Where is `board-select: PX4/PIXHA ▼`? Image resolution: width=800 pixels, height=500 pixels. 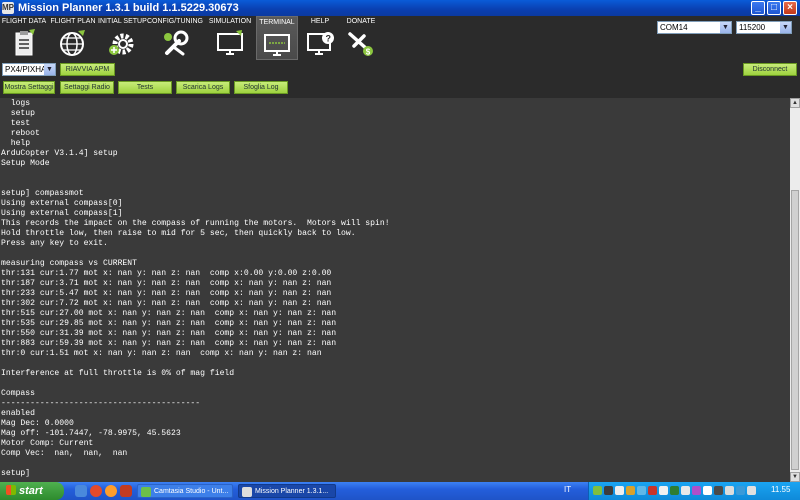 board-select: PX4/PIXHA ▼ is located at coordinates (29, 69).